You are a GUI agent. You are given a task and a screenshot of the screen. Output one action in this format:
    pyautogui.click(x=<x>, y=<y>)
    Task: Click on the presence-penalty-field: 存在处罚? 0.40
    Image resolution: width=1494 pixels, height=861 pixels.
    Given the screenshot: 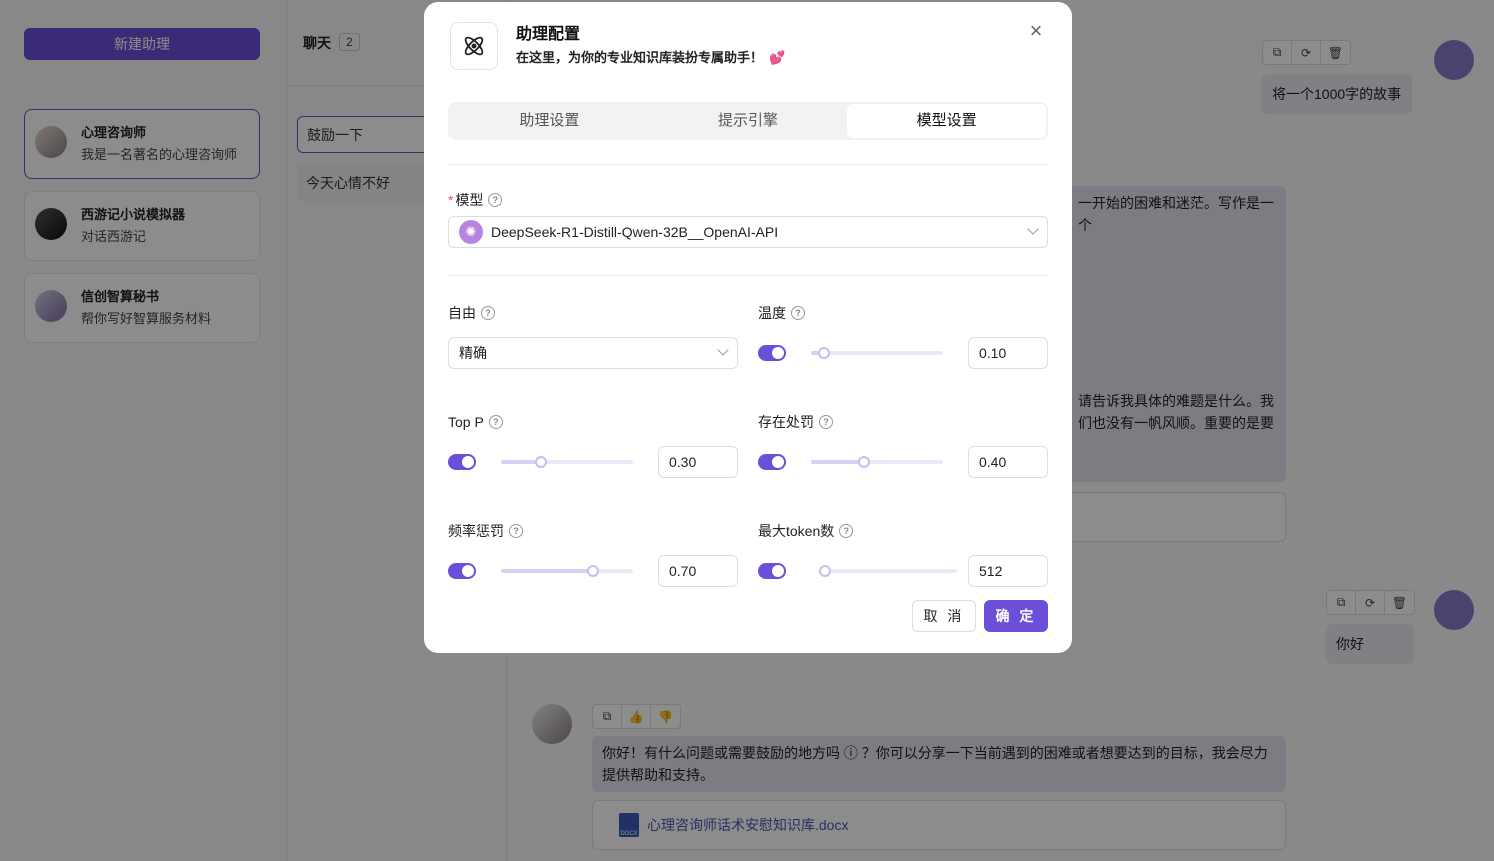 What is the action you would take?
    pyautogui.click(x=903, y=466)
    